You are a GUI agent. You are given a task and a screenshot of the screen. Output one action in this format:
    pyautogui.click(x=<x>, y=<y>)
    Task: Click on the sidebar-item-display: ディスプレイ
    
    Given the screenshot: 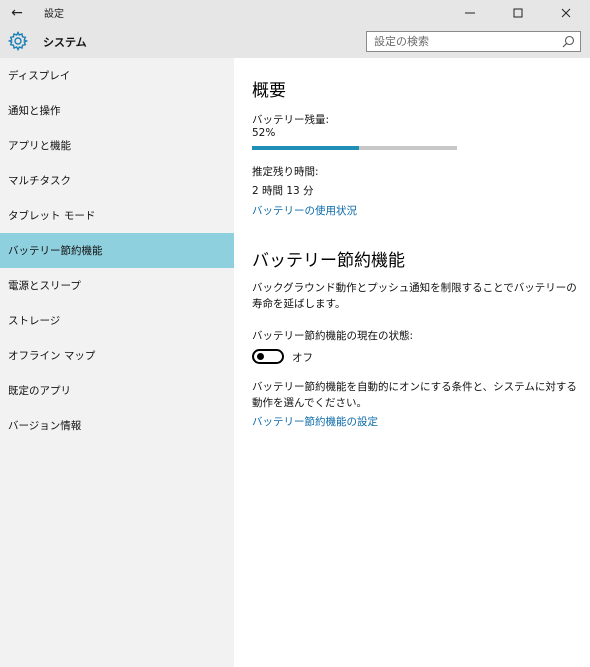 What is the action you would take?
    pyautogui.click(x=117, y=75)
    